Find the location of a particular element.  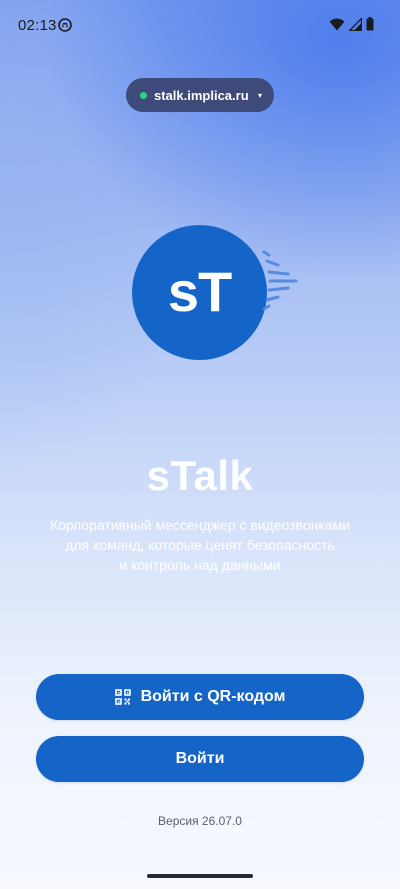

subtitle-line: для команд, которые ценят безопасность is located at coordinates (200, 545).